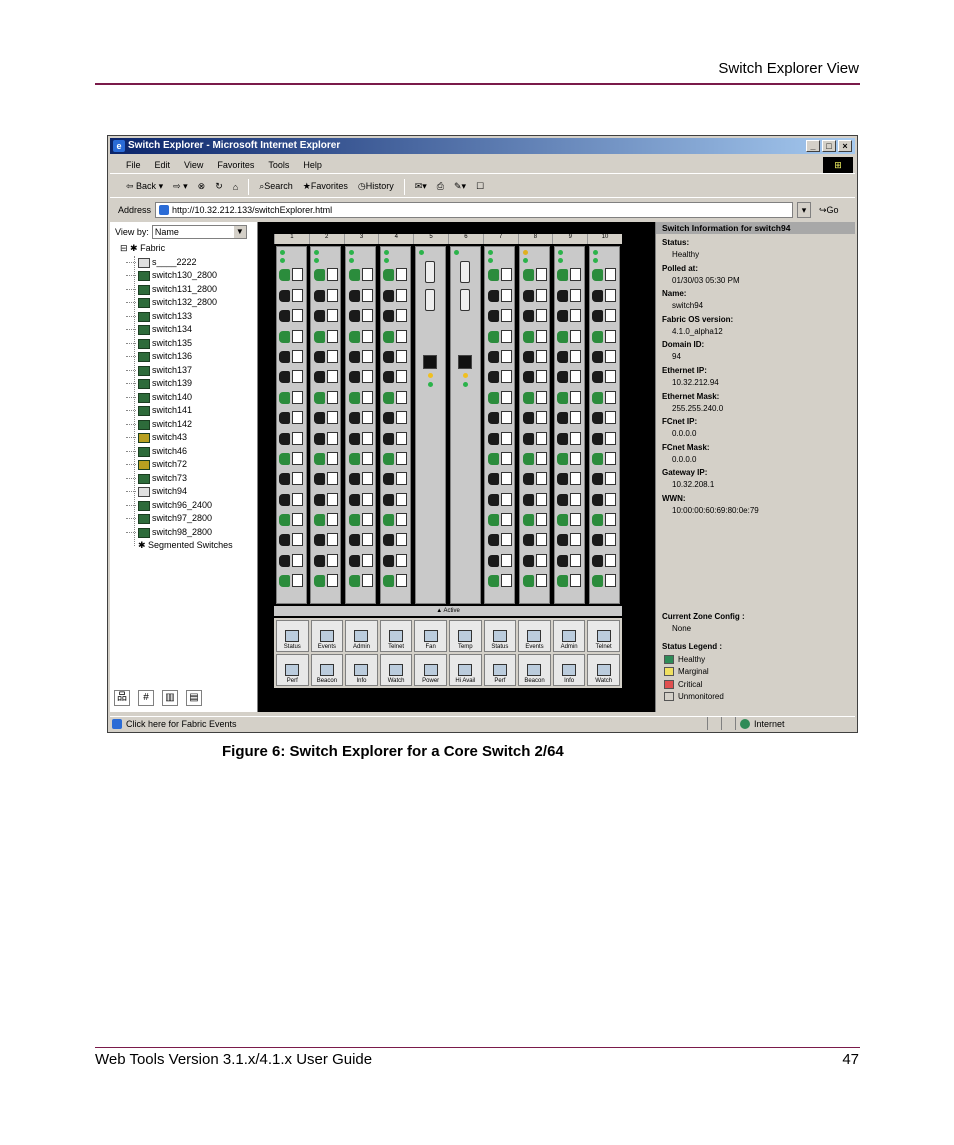 The width and height of the screenshot is (954, 1145). What do you see at coordinates (188, 357) in the screenshot?
I see `tree-item-switch: switch136` at bounding box center [188, 357].